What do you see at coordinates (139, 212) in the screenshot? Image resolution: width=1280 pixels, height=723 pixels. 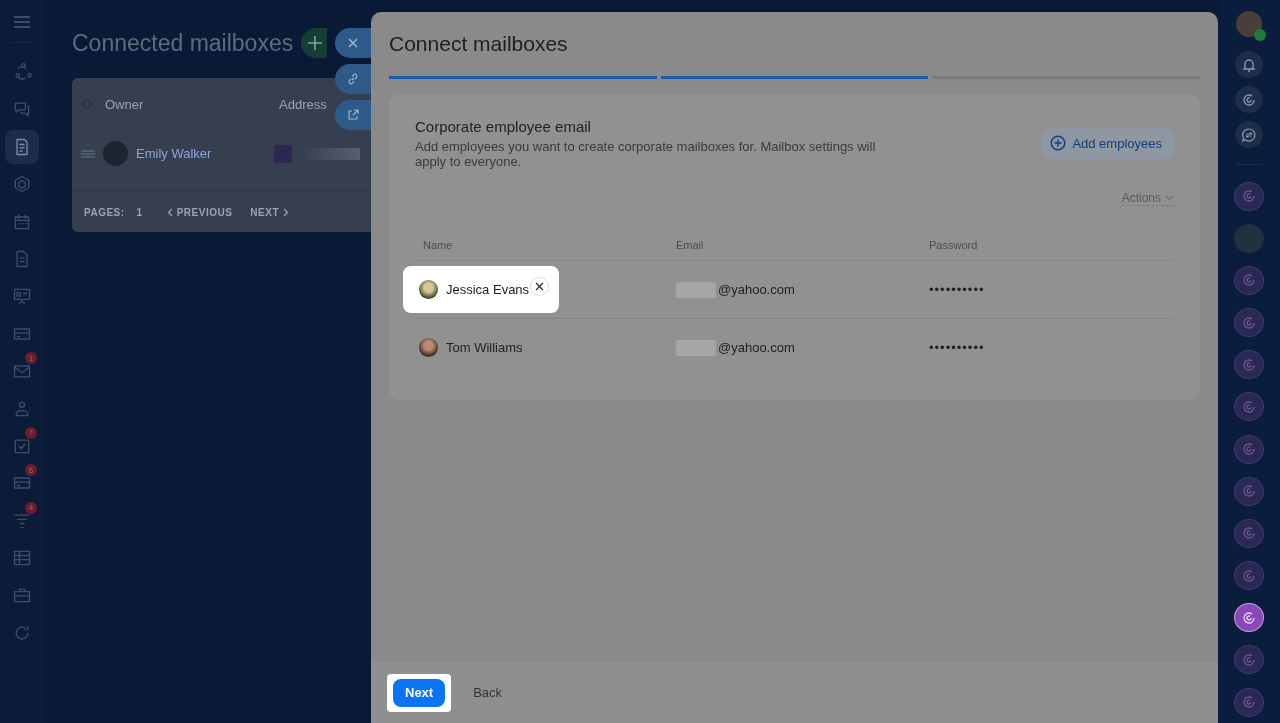 I see `page-number: 1` at bounding box center [139, 212].